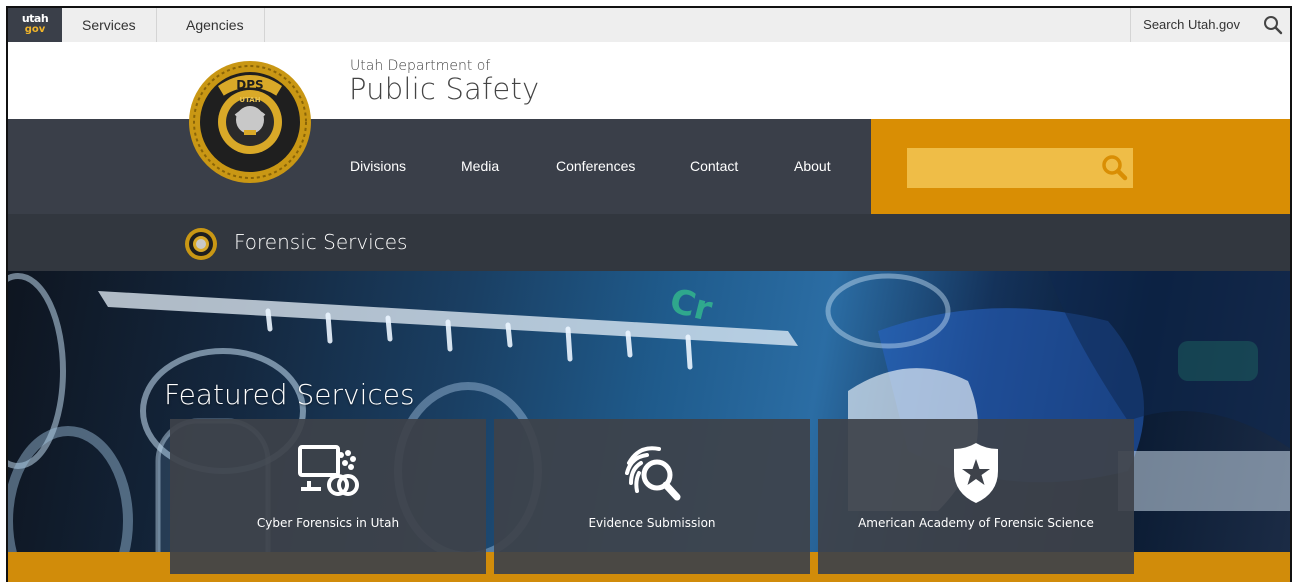 The height and width of the screenshot is (582, 1298). I want to click on search-utah-gov-link: Search Utah.gov, so click(1185, 25).